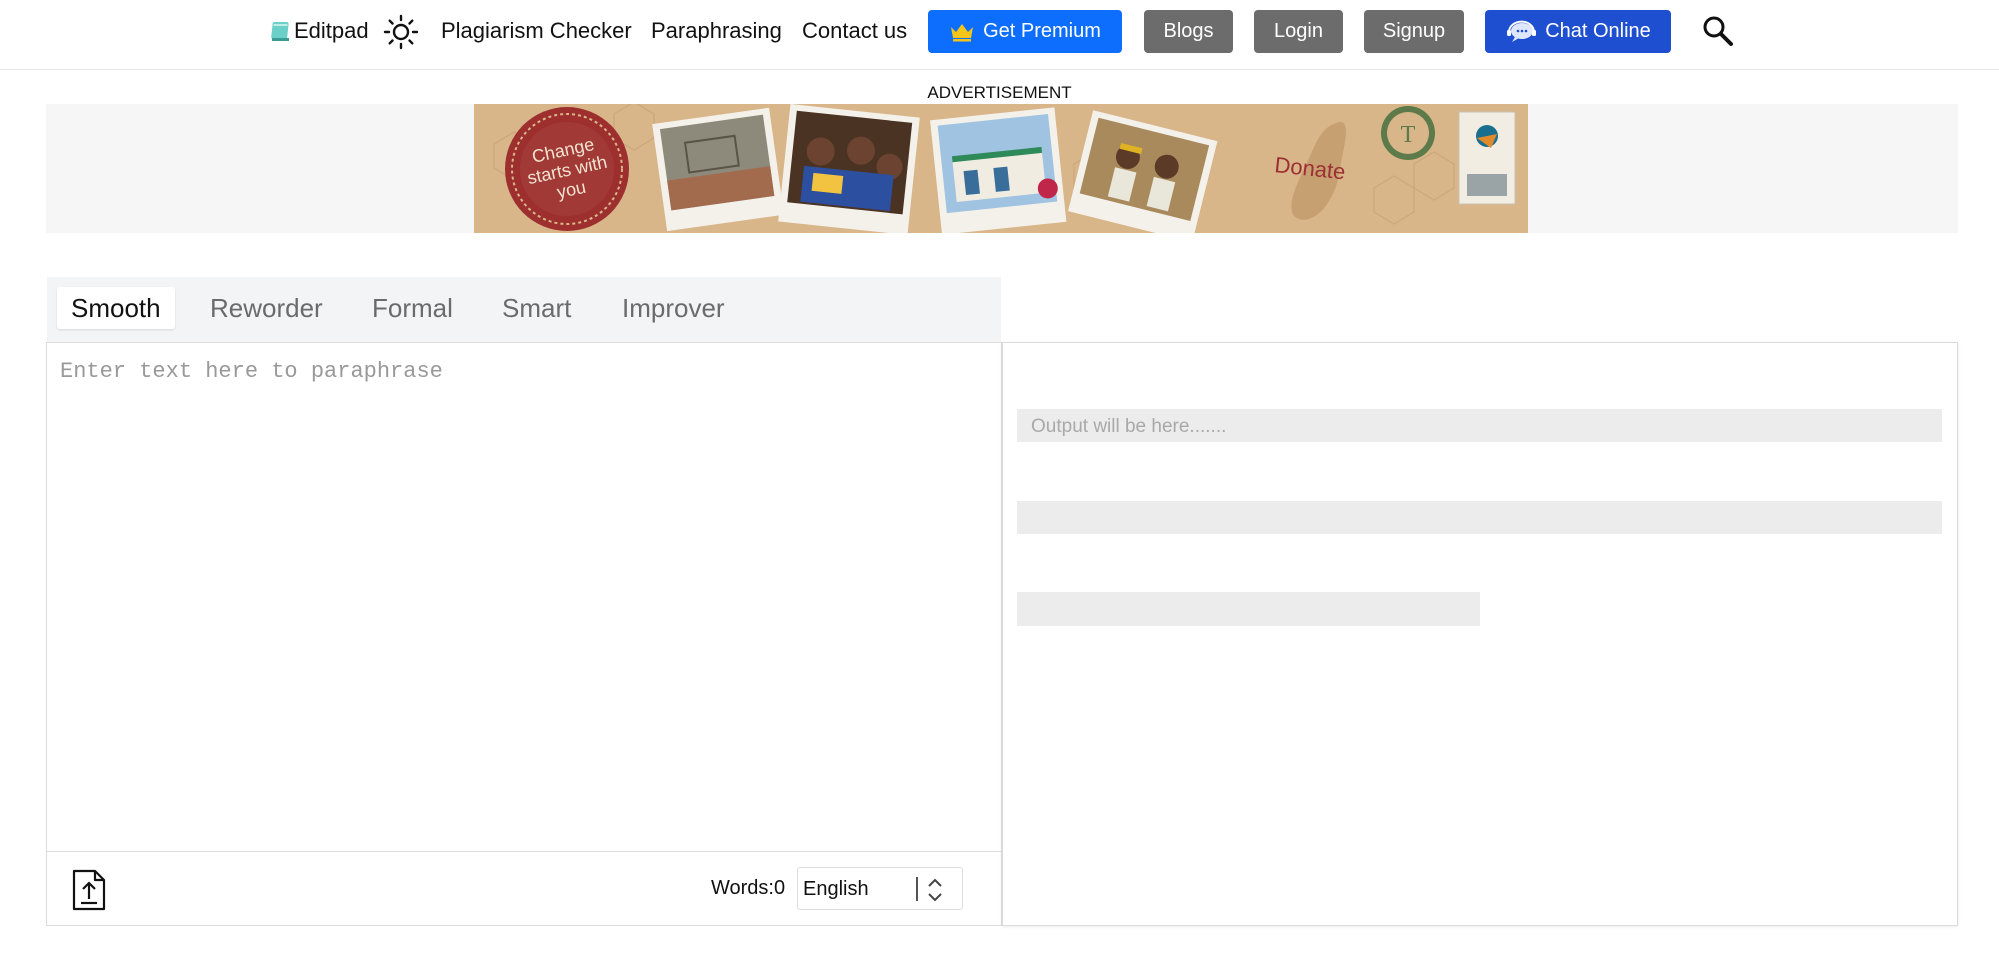 The width and height of the screenshot is (1999, 962). What do you see at coordinates (854, 31) in the screenshot?
I see `nav-contact-us: Contact us` at bounding box center [854, 31].